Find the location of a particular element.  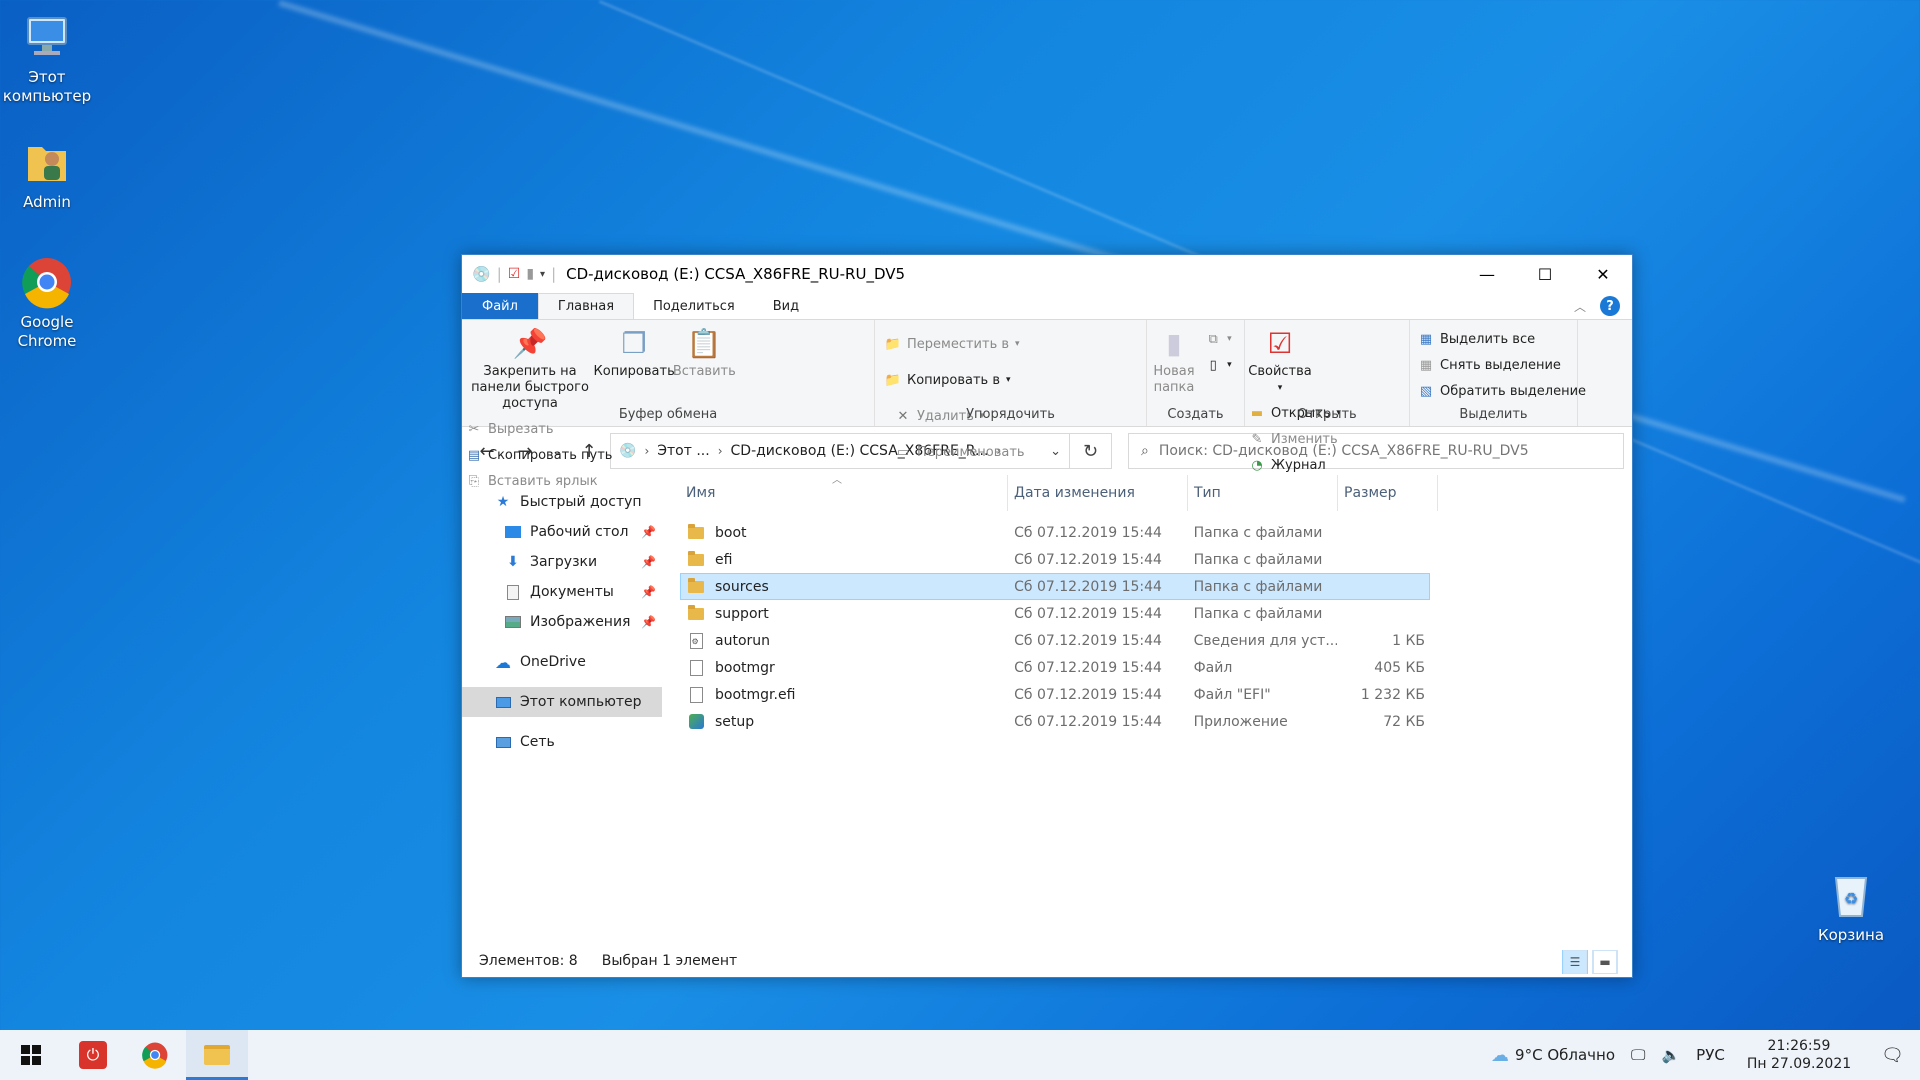

minimize-button: — is located at coordinates (1487, 274).